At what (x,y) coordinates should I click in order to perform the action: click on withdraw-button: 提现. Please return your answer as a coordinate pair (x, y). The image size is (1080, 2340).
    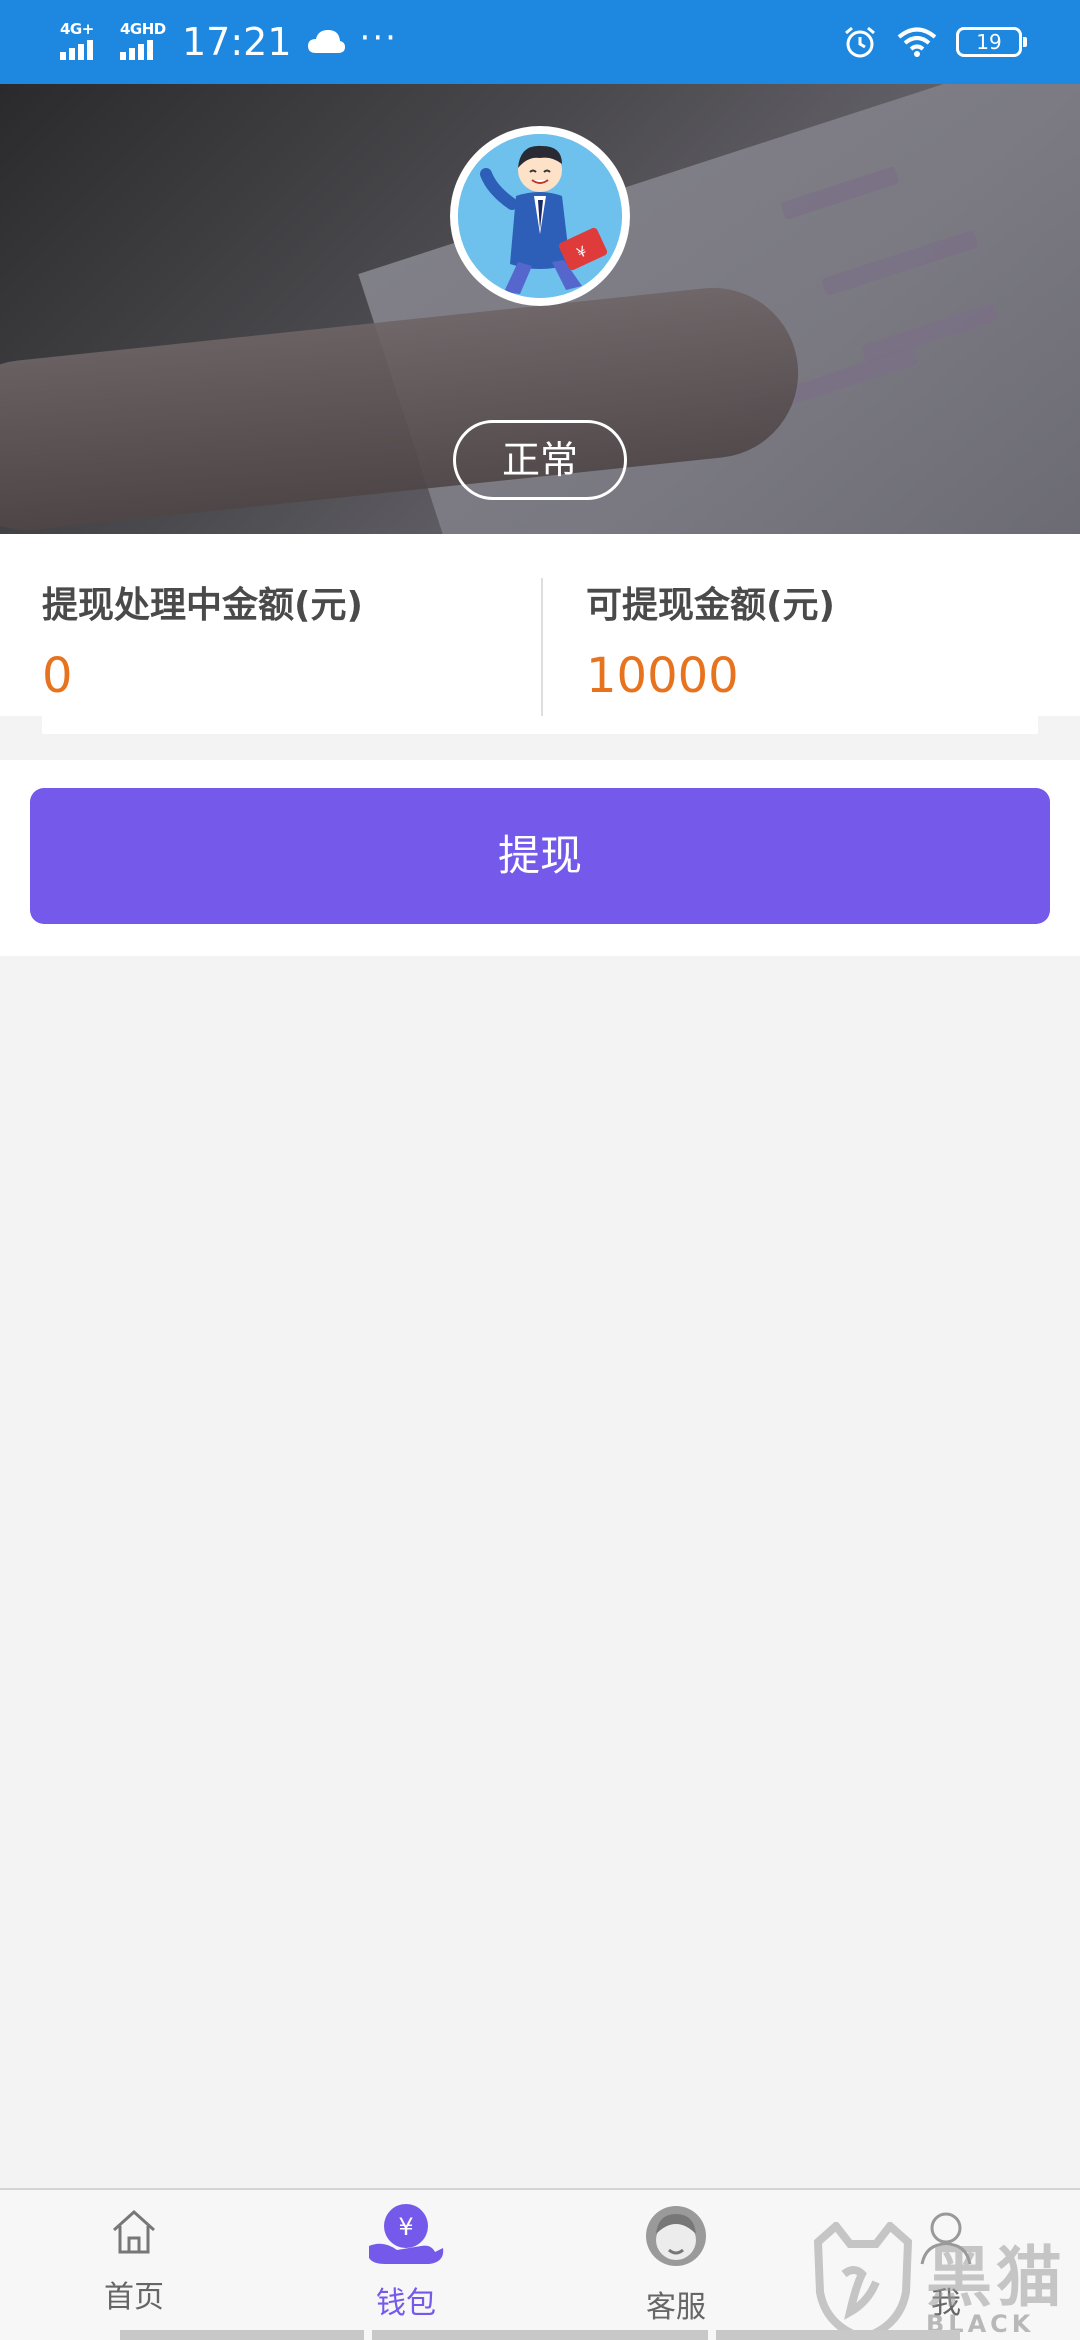
    Looking at the image, I should click on (540, 856).